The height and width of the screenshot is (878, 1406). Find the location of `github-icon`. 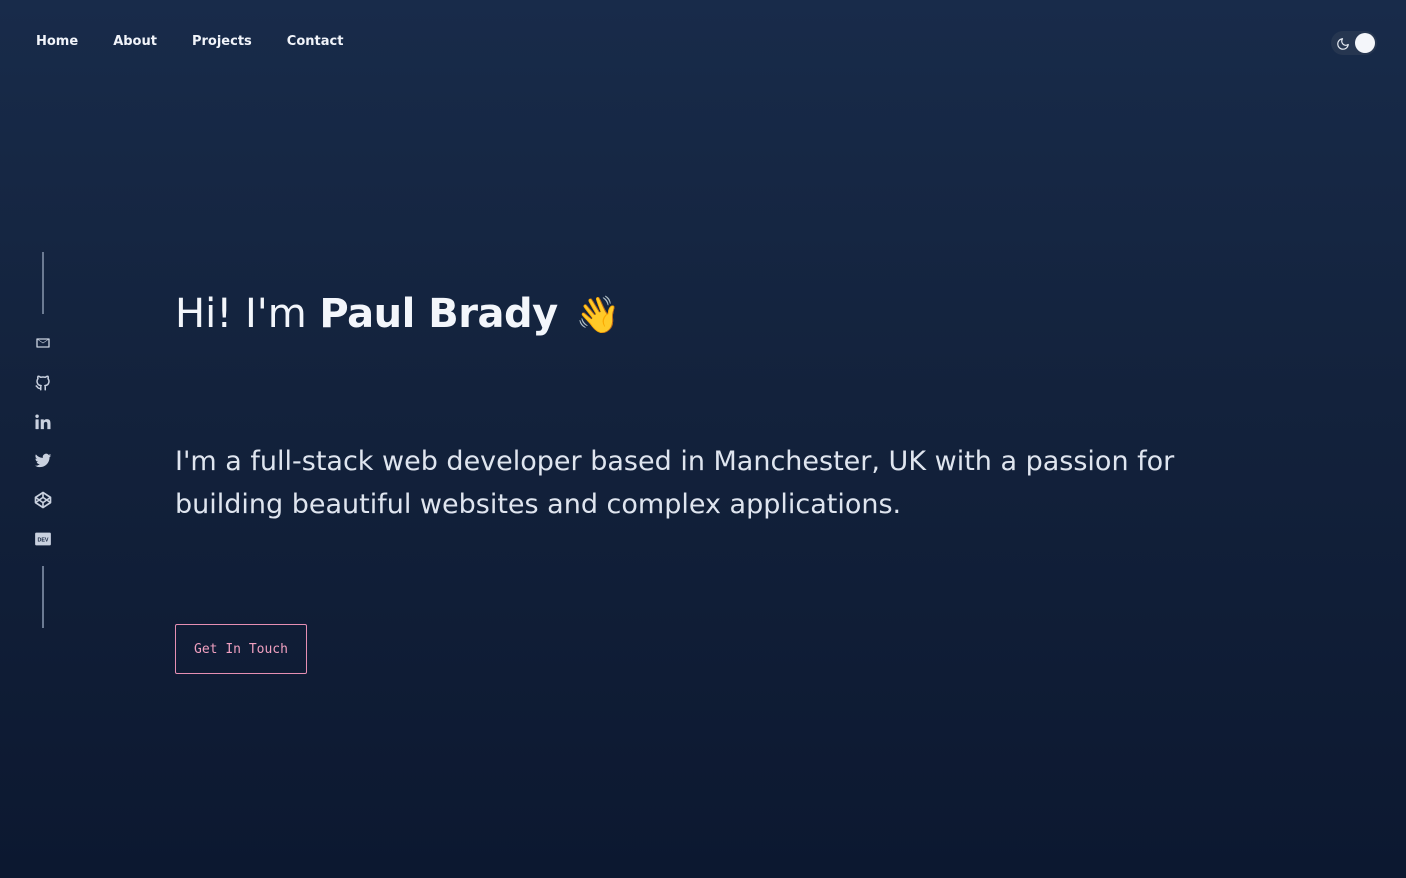

github-icon is located at coordinates (43, 383).